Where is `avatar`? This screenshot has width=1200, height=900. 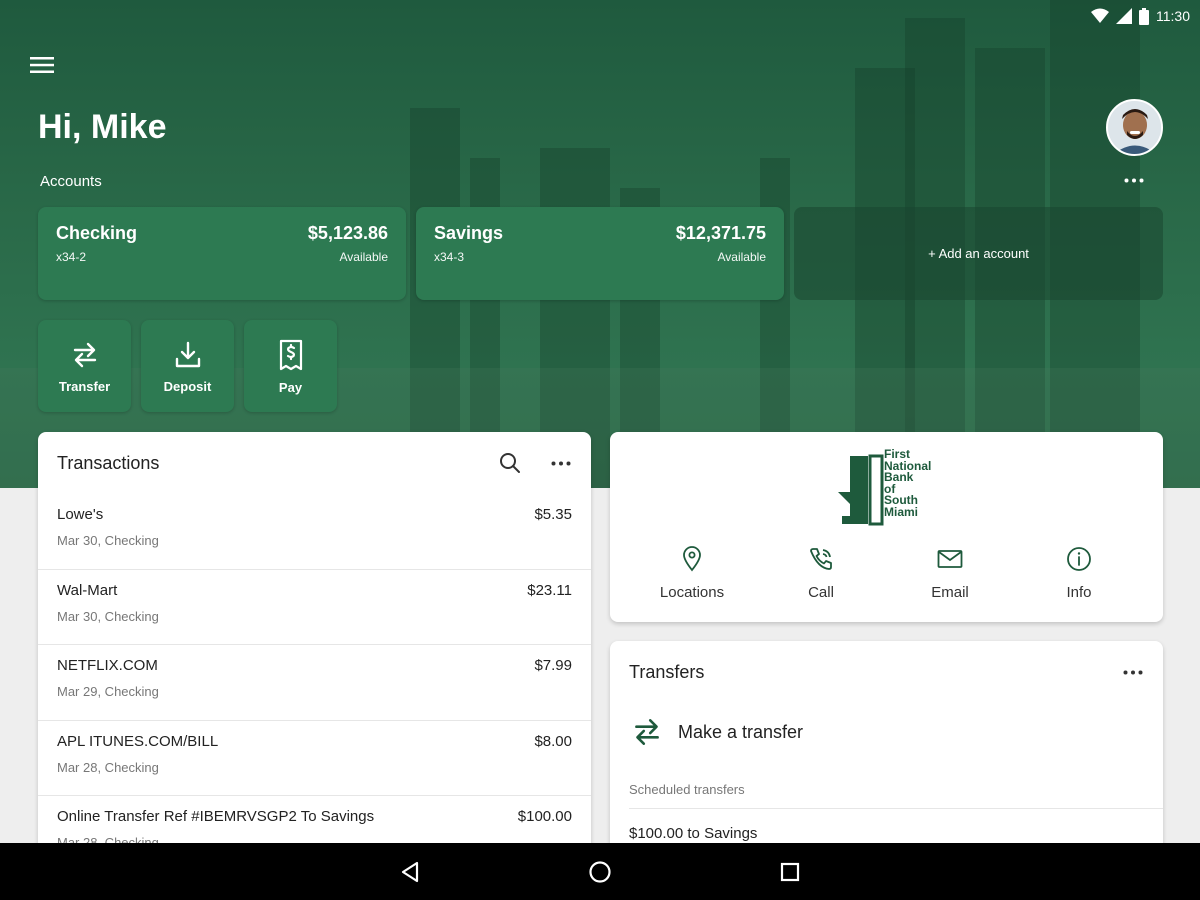
avatar is located at coordinates (1134, 127).